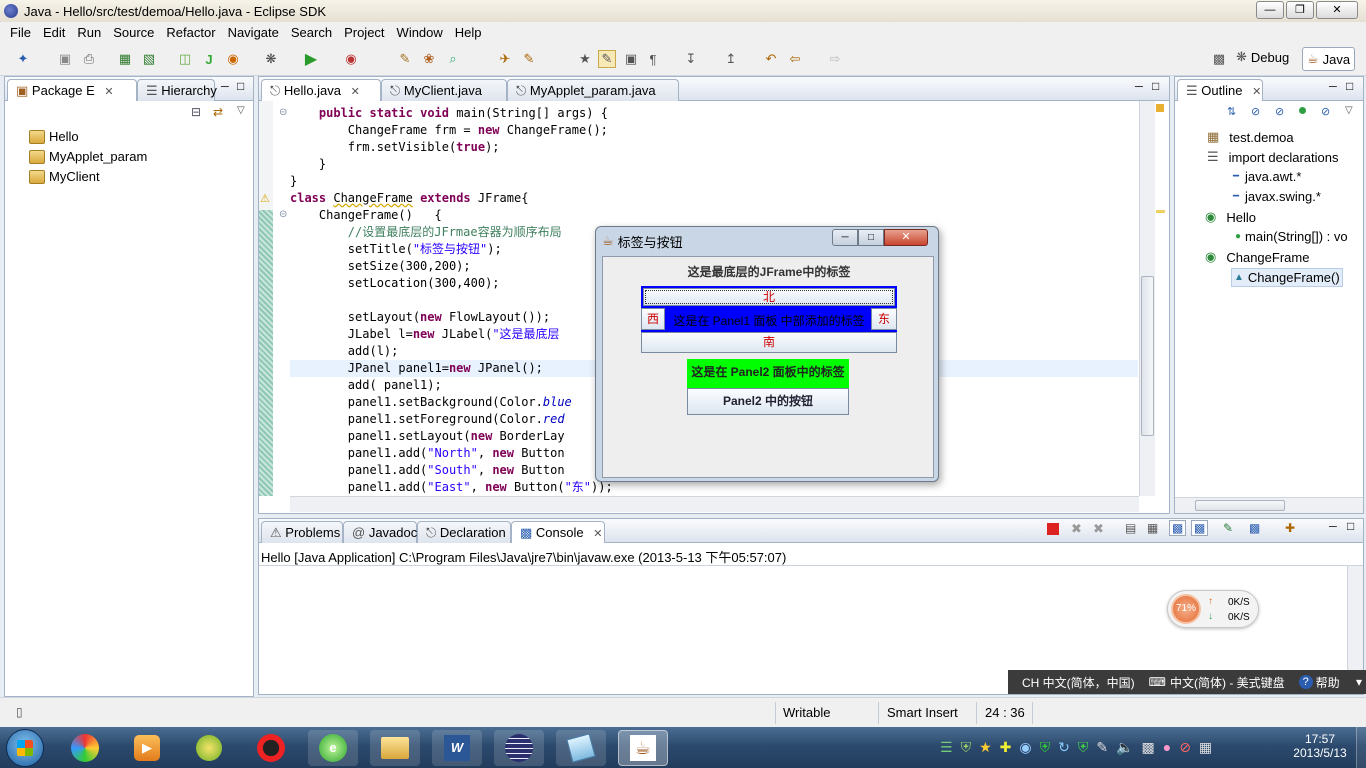  What do you see at coordinates (1160, 211) in the screenshot?
I see `overview-marker` at bounding box center [1160, 211].